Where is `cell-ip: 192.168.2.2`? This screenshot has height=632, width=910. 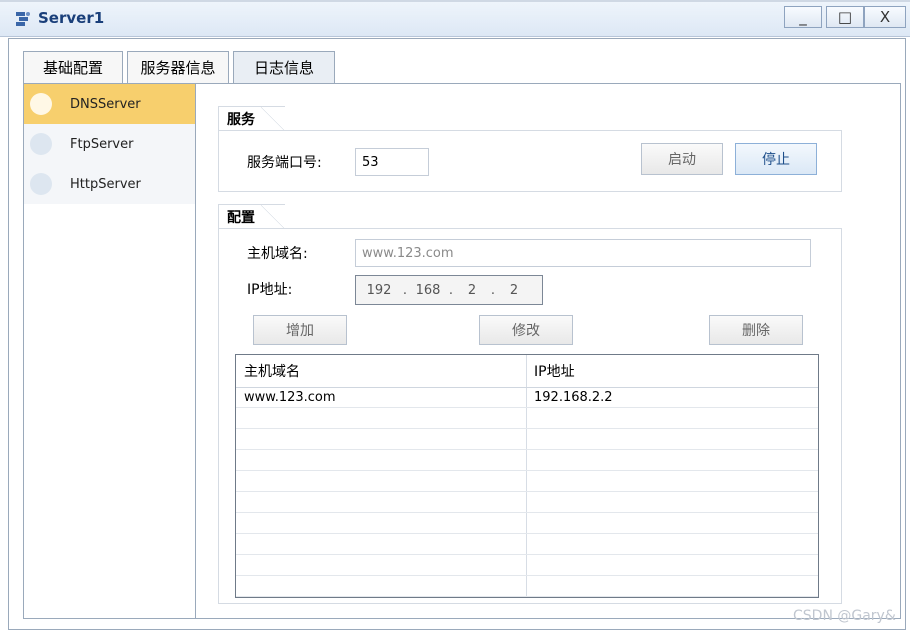
cell-ip: 192.168.2.2 is located at coordinates (573, 397).